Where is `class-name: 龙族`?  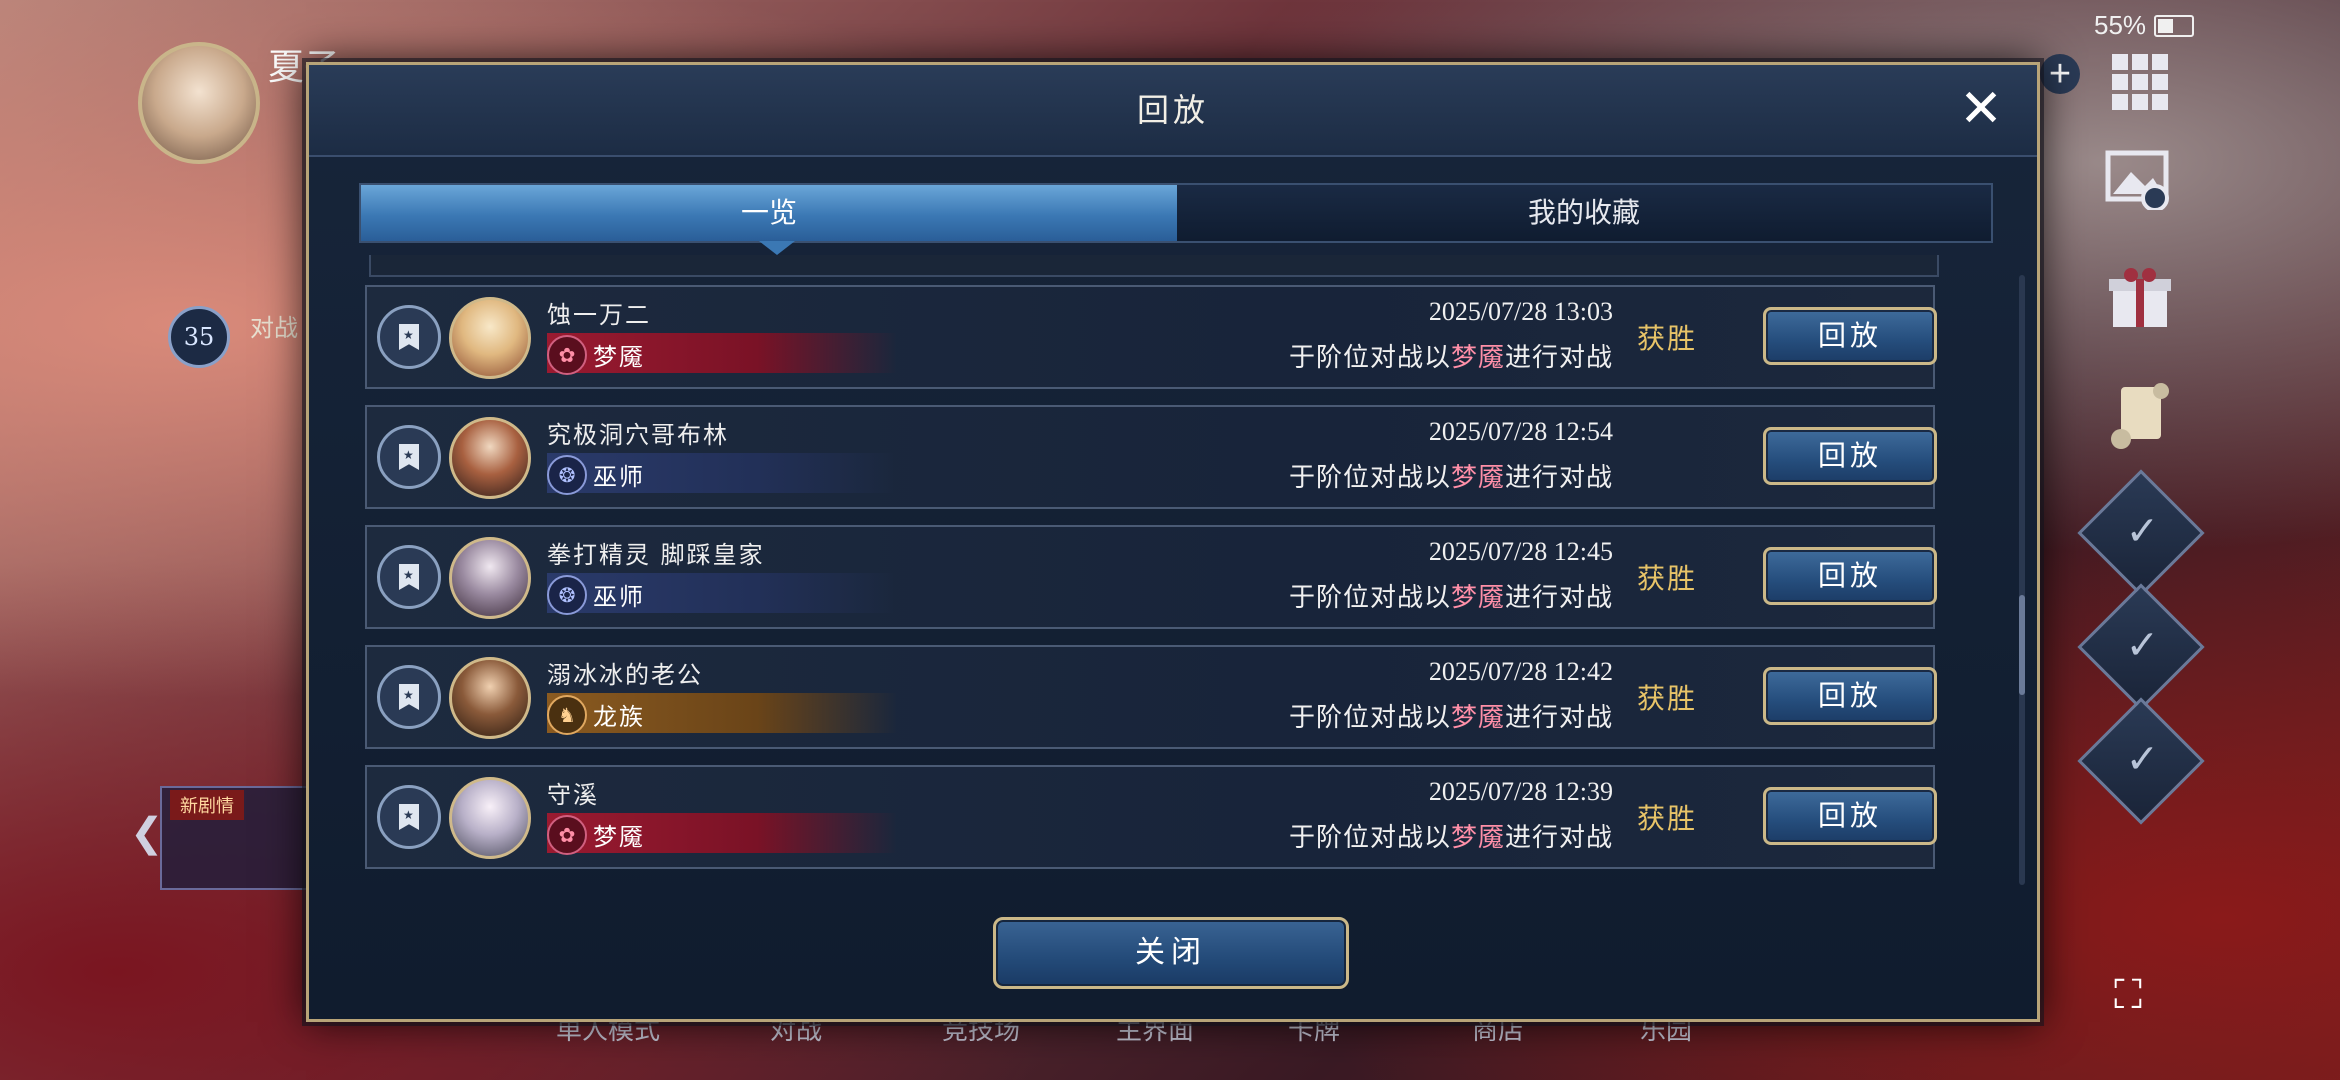 class-name: 龙族 is located at coordinates (619, 717).